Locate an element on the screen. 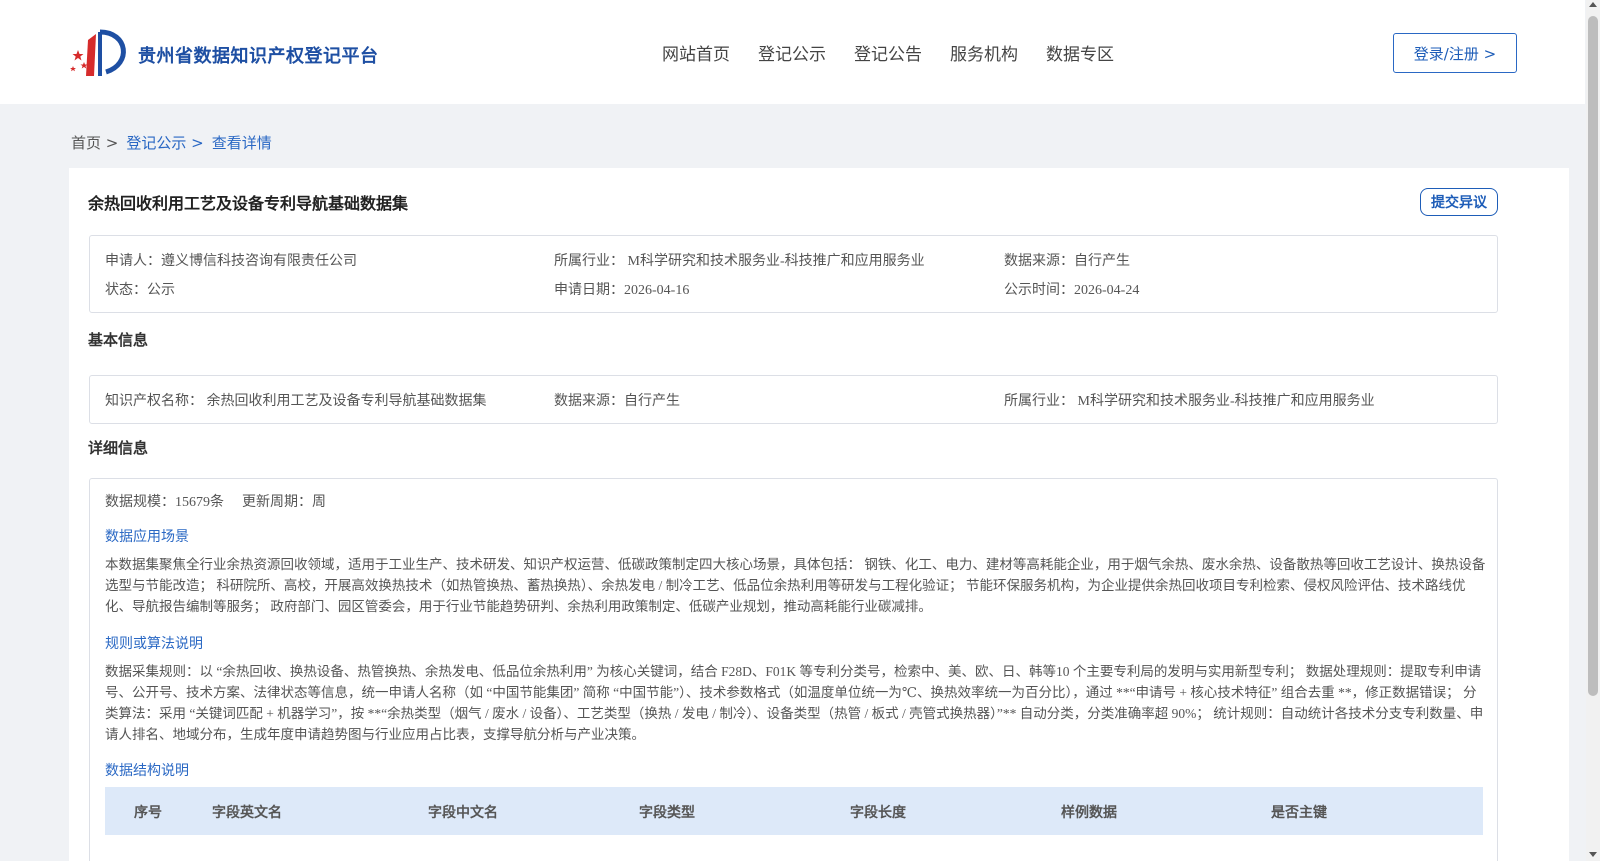 The width and height of the screenshot is (1600, 861). nav-registration-publicity: 登记公示 is located at coordinates (792, 52).